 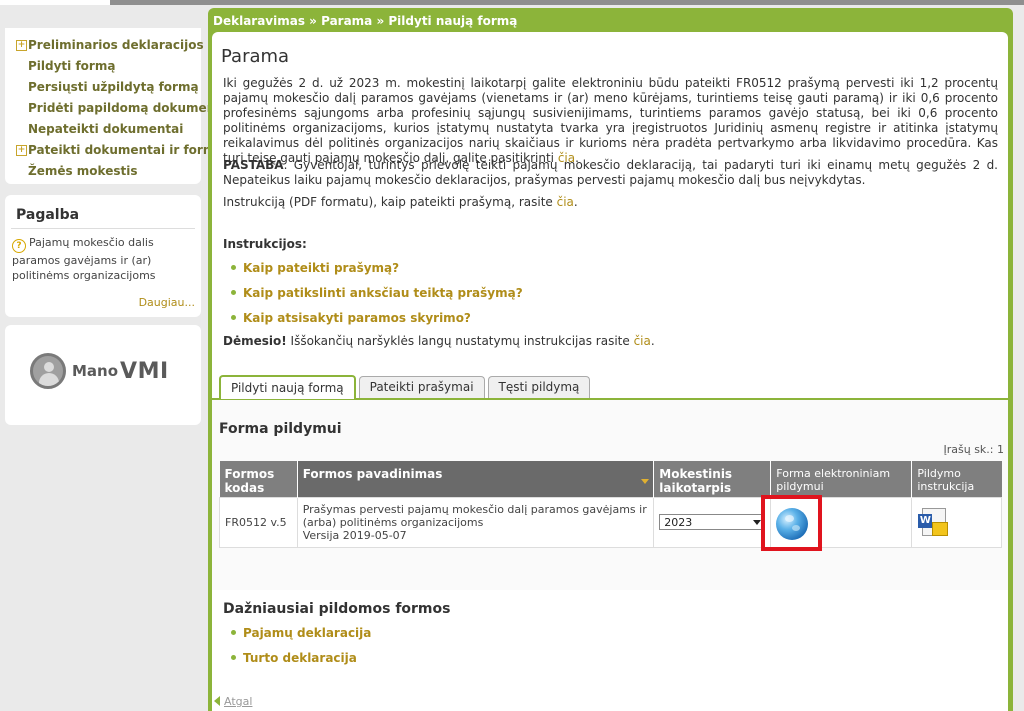 What do you see at coordinates (476, 479) in the screenshot?
I see `header-form-name: Formos pavadinimas` at bounding box center [476, 479].